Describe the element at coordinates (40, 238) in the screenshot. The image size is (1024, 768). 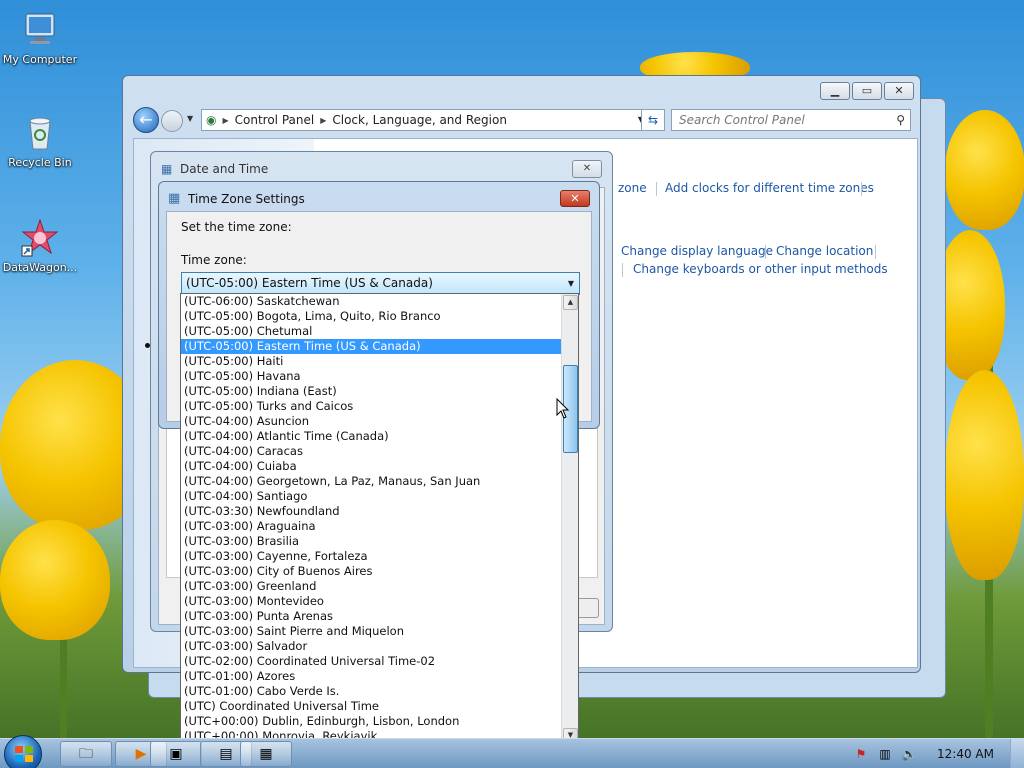
I see `datawagon-shortcut-icon` at that location.